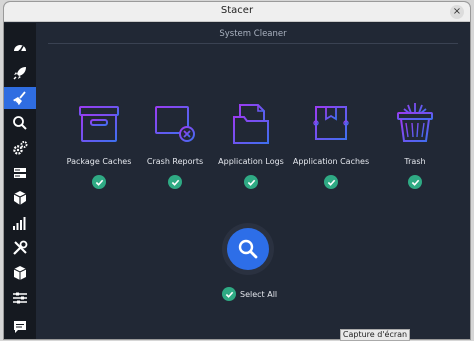  I want to click on dashboard-icon, so click(20, 49).